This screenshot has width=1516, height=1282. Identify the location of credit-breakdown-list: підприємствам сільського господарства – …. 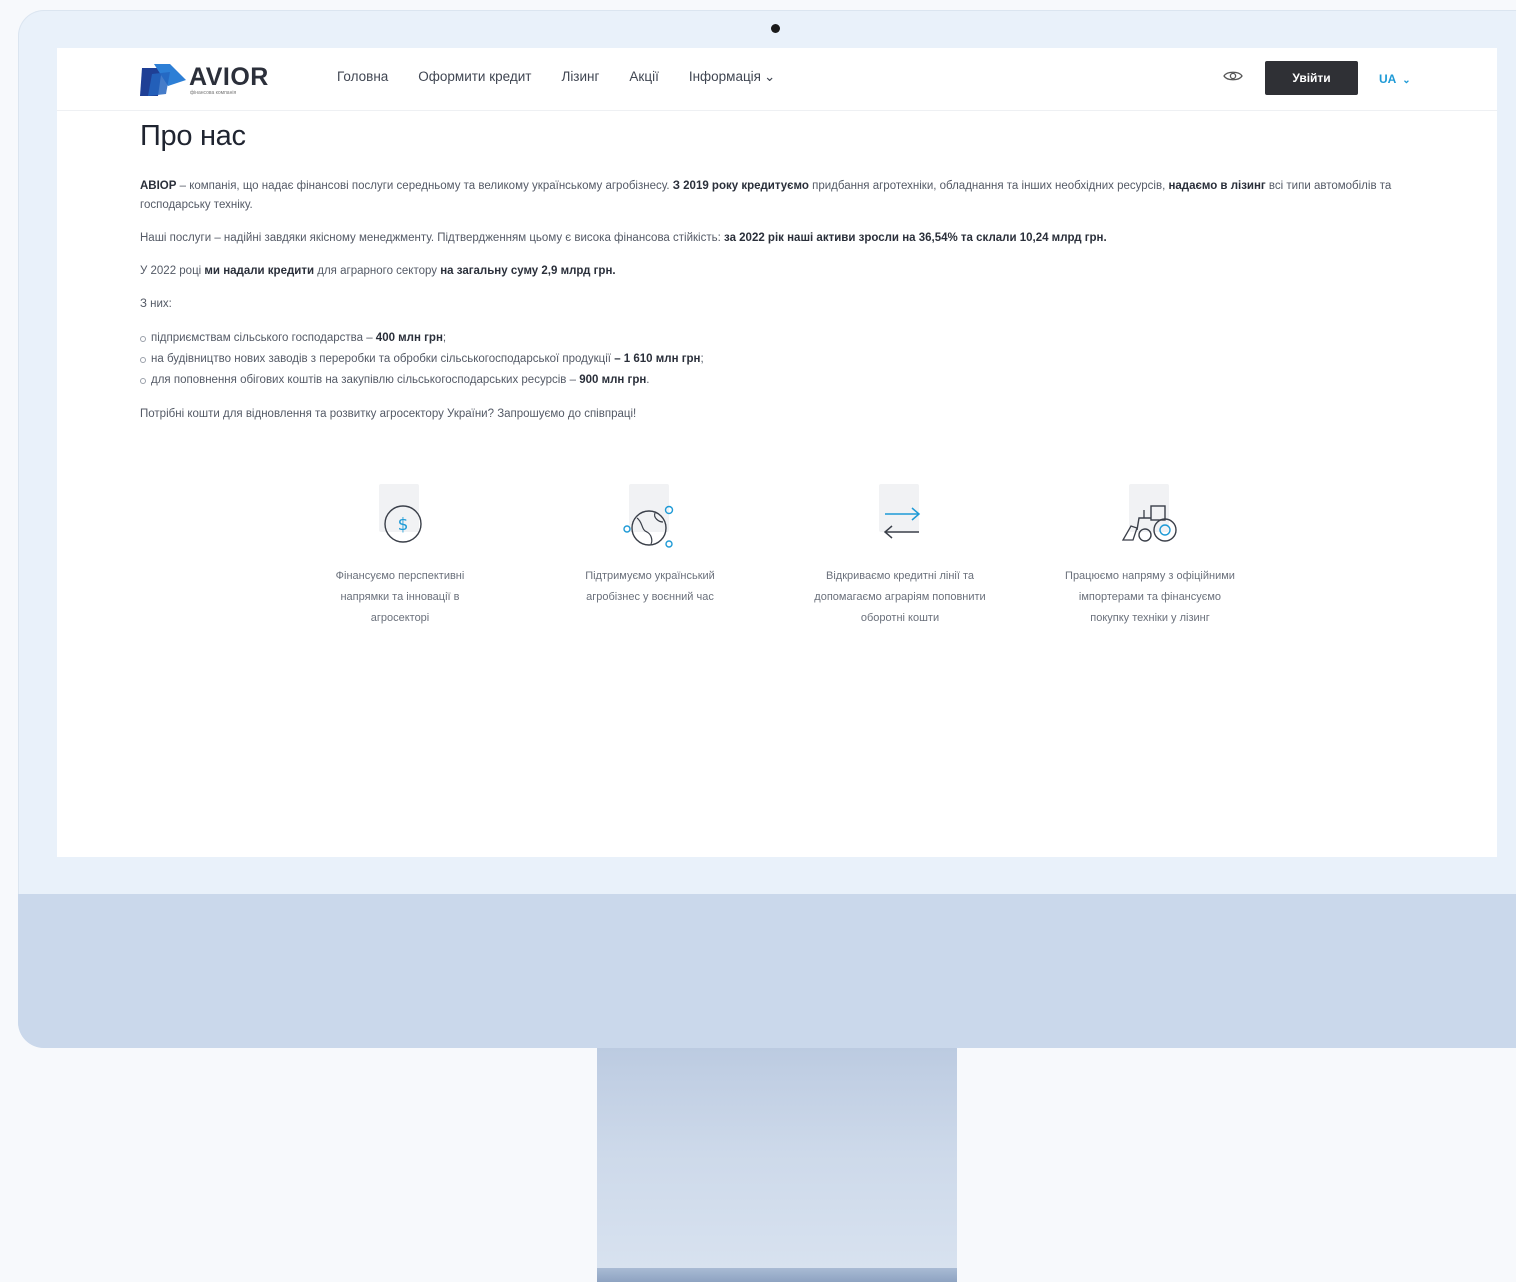
(780, 359).